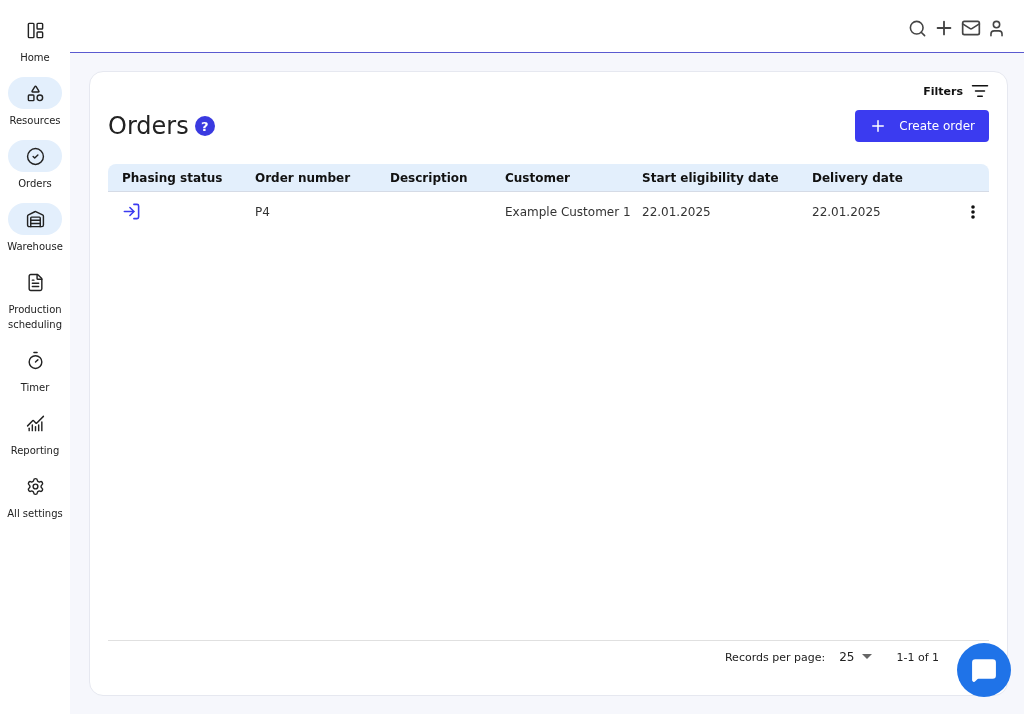 This screenshot has height=714, width=1024. Describe the element at coordinates (922, 126) in the screenshot. I see `create-order-button: Create order` at that location.